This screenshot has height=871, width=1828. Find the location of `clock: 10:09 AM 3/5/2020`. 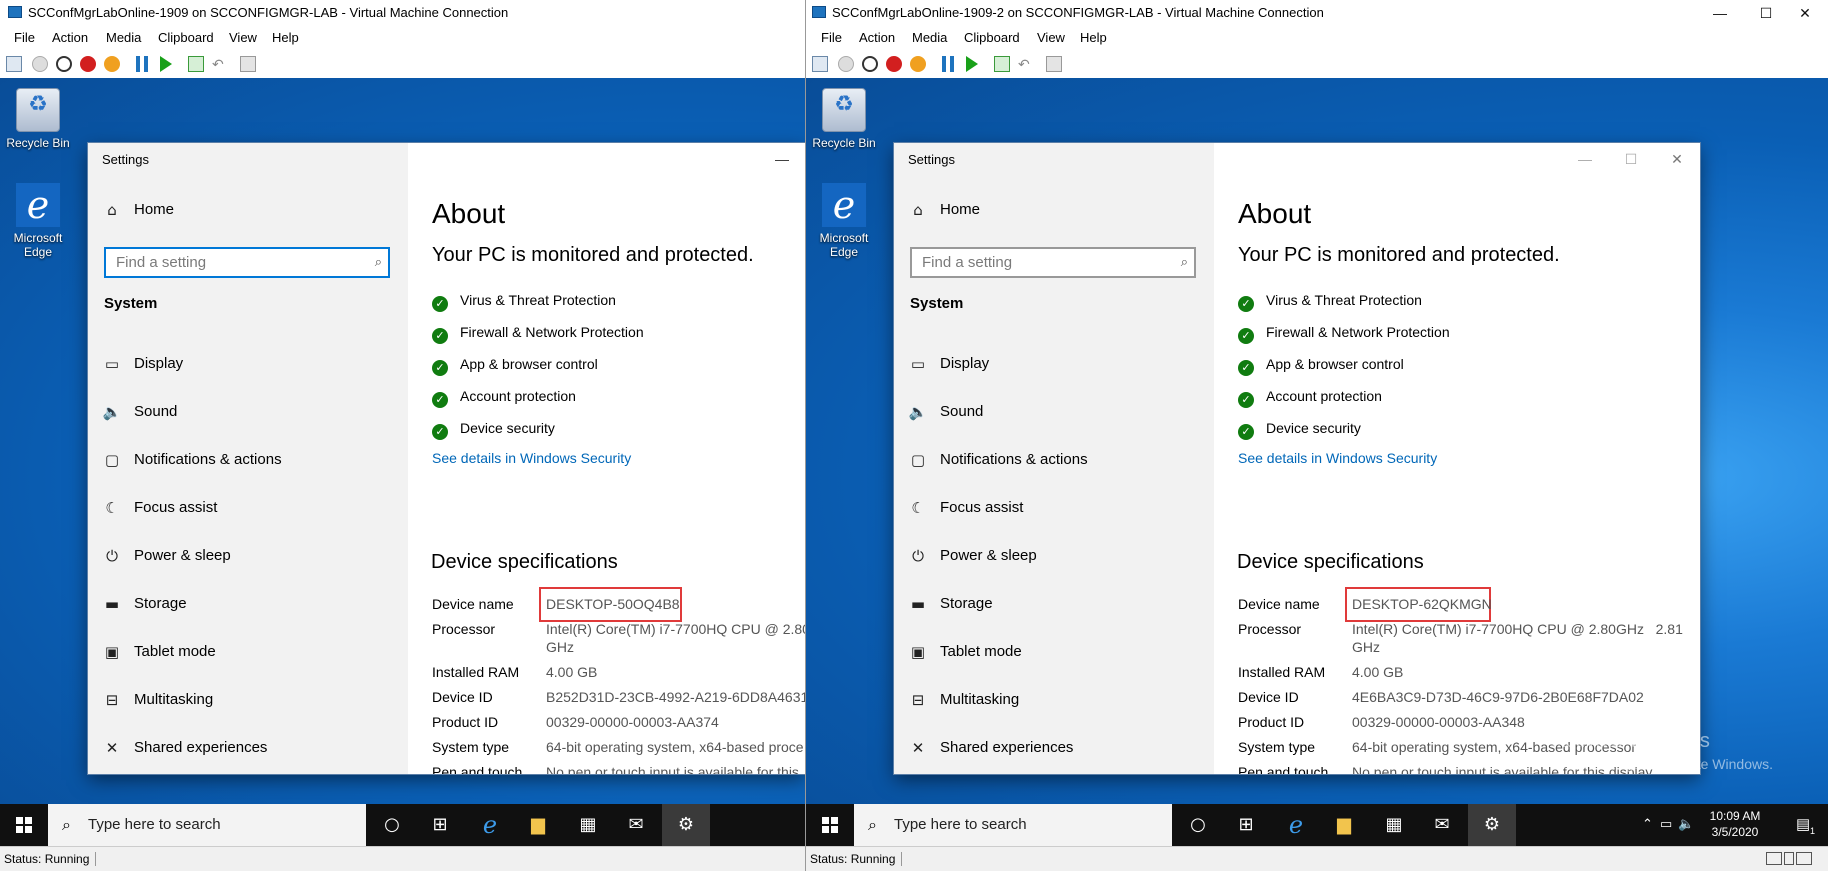

clock: 10:09 AM 3/5/2020 is located at coordinates (1735, 824).